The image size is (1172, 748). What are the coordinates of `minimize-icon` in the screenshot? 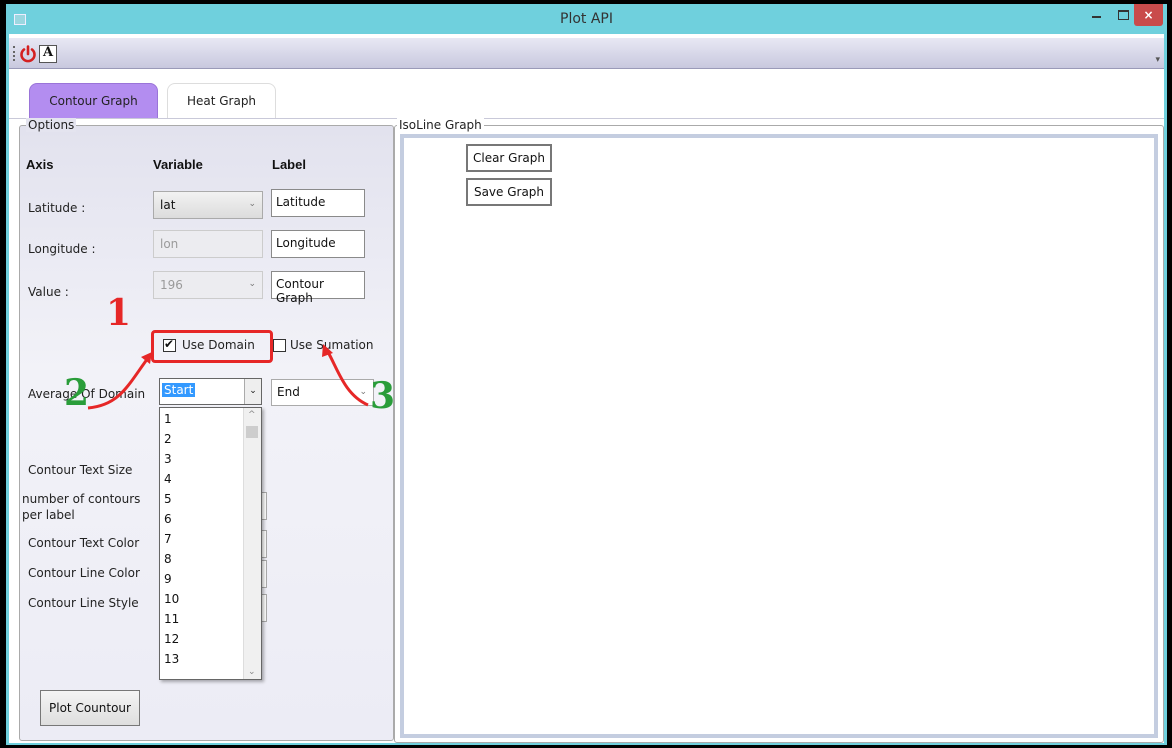 It's located at (1096, 17).